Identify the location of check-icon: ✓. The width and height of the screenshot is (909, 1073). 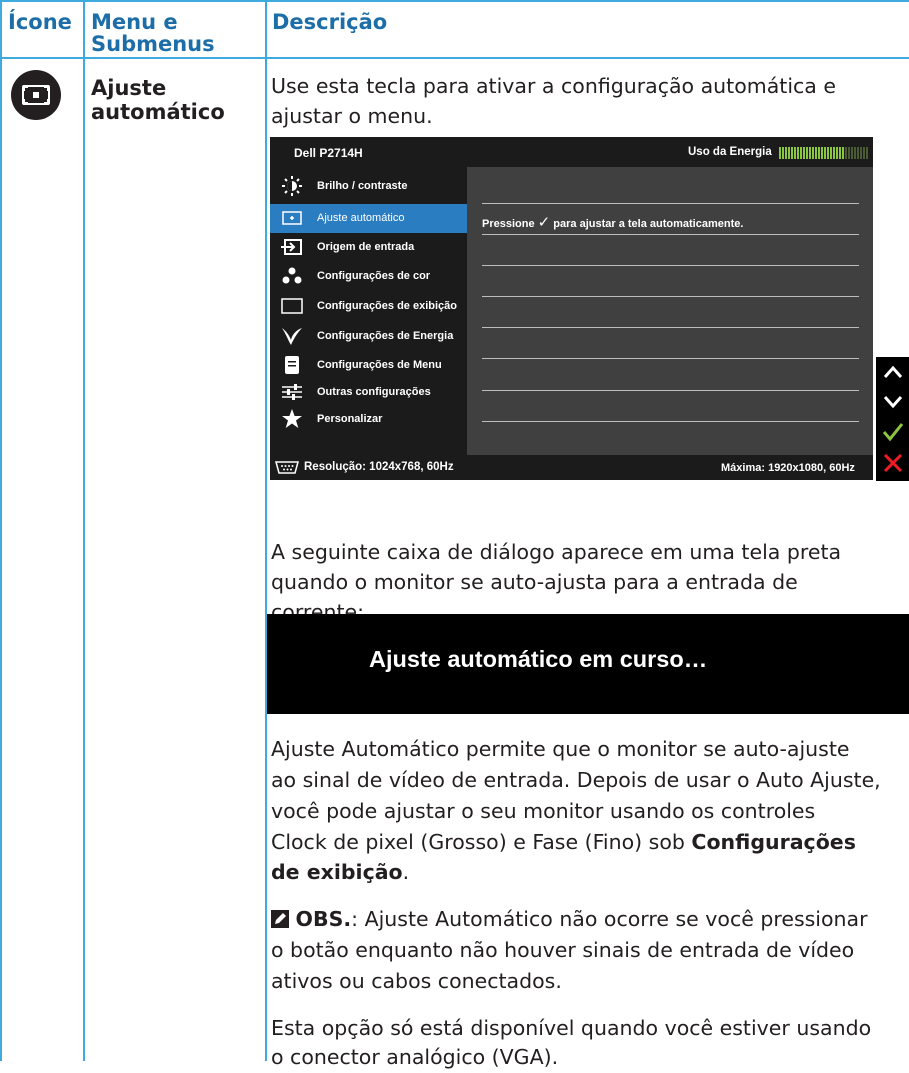
(544, 222).